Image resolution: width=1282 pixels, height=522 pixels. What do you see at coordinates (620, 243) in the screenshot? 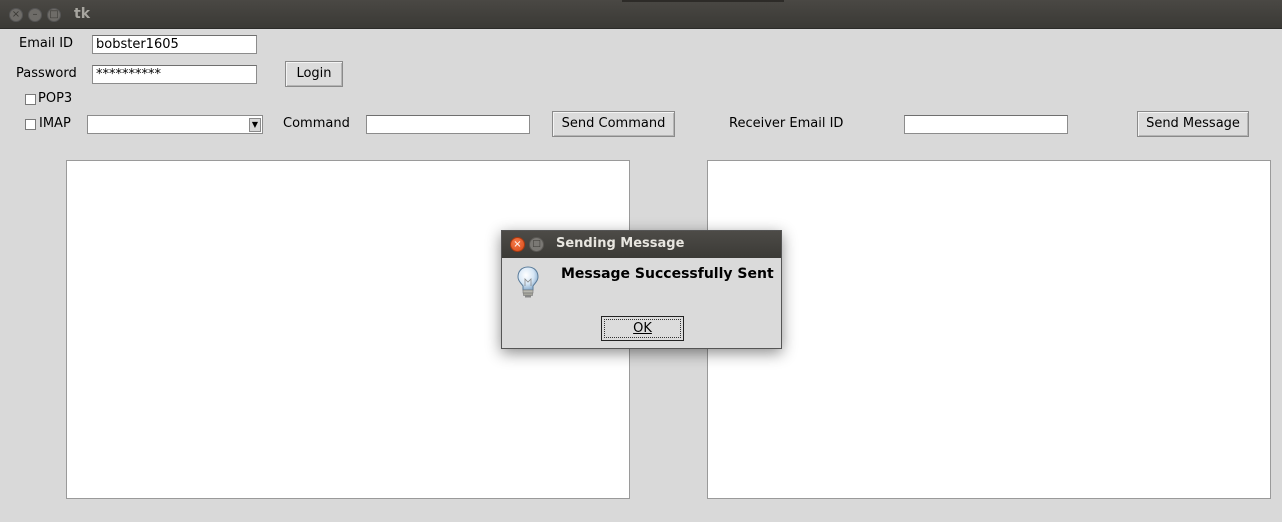
I see `dialog-title: Sending Message` at bounding box center [620, 243].